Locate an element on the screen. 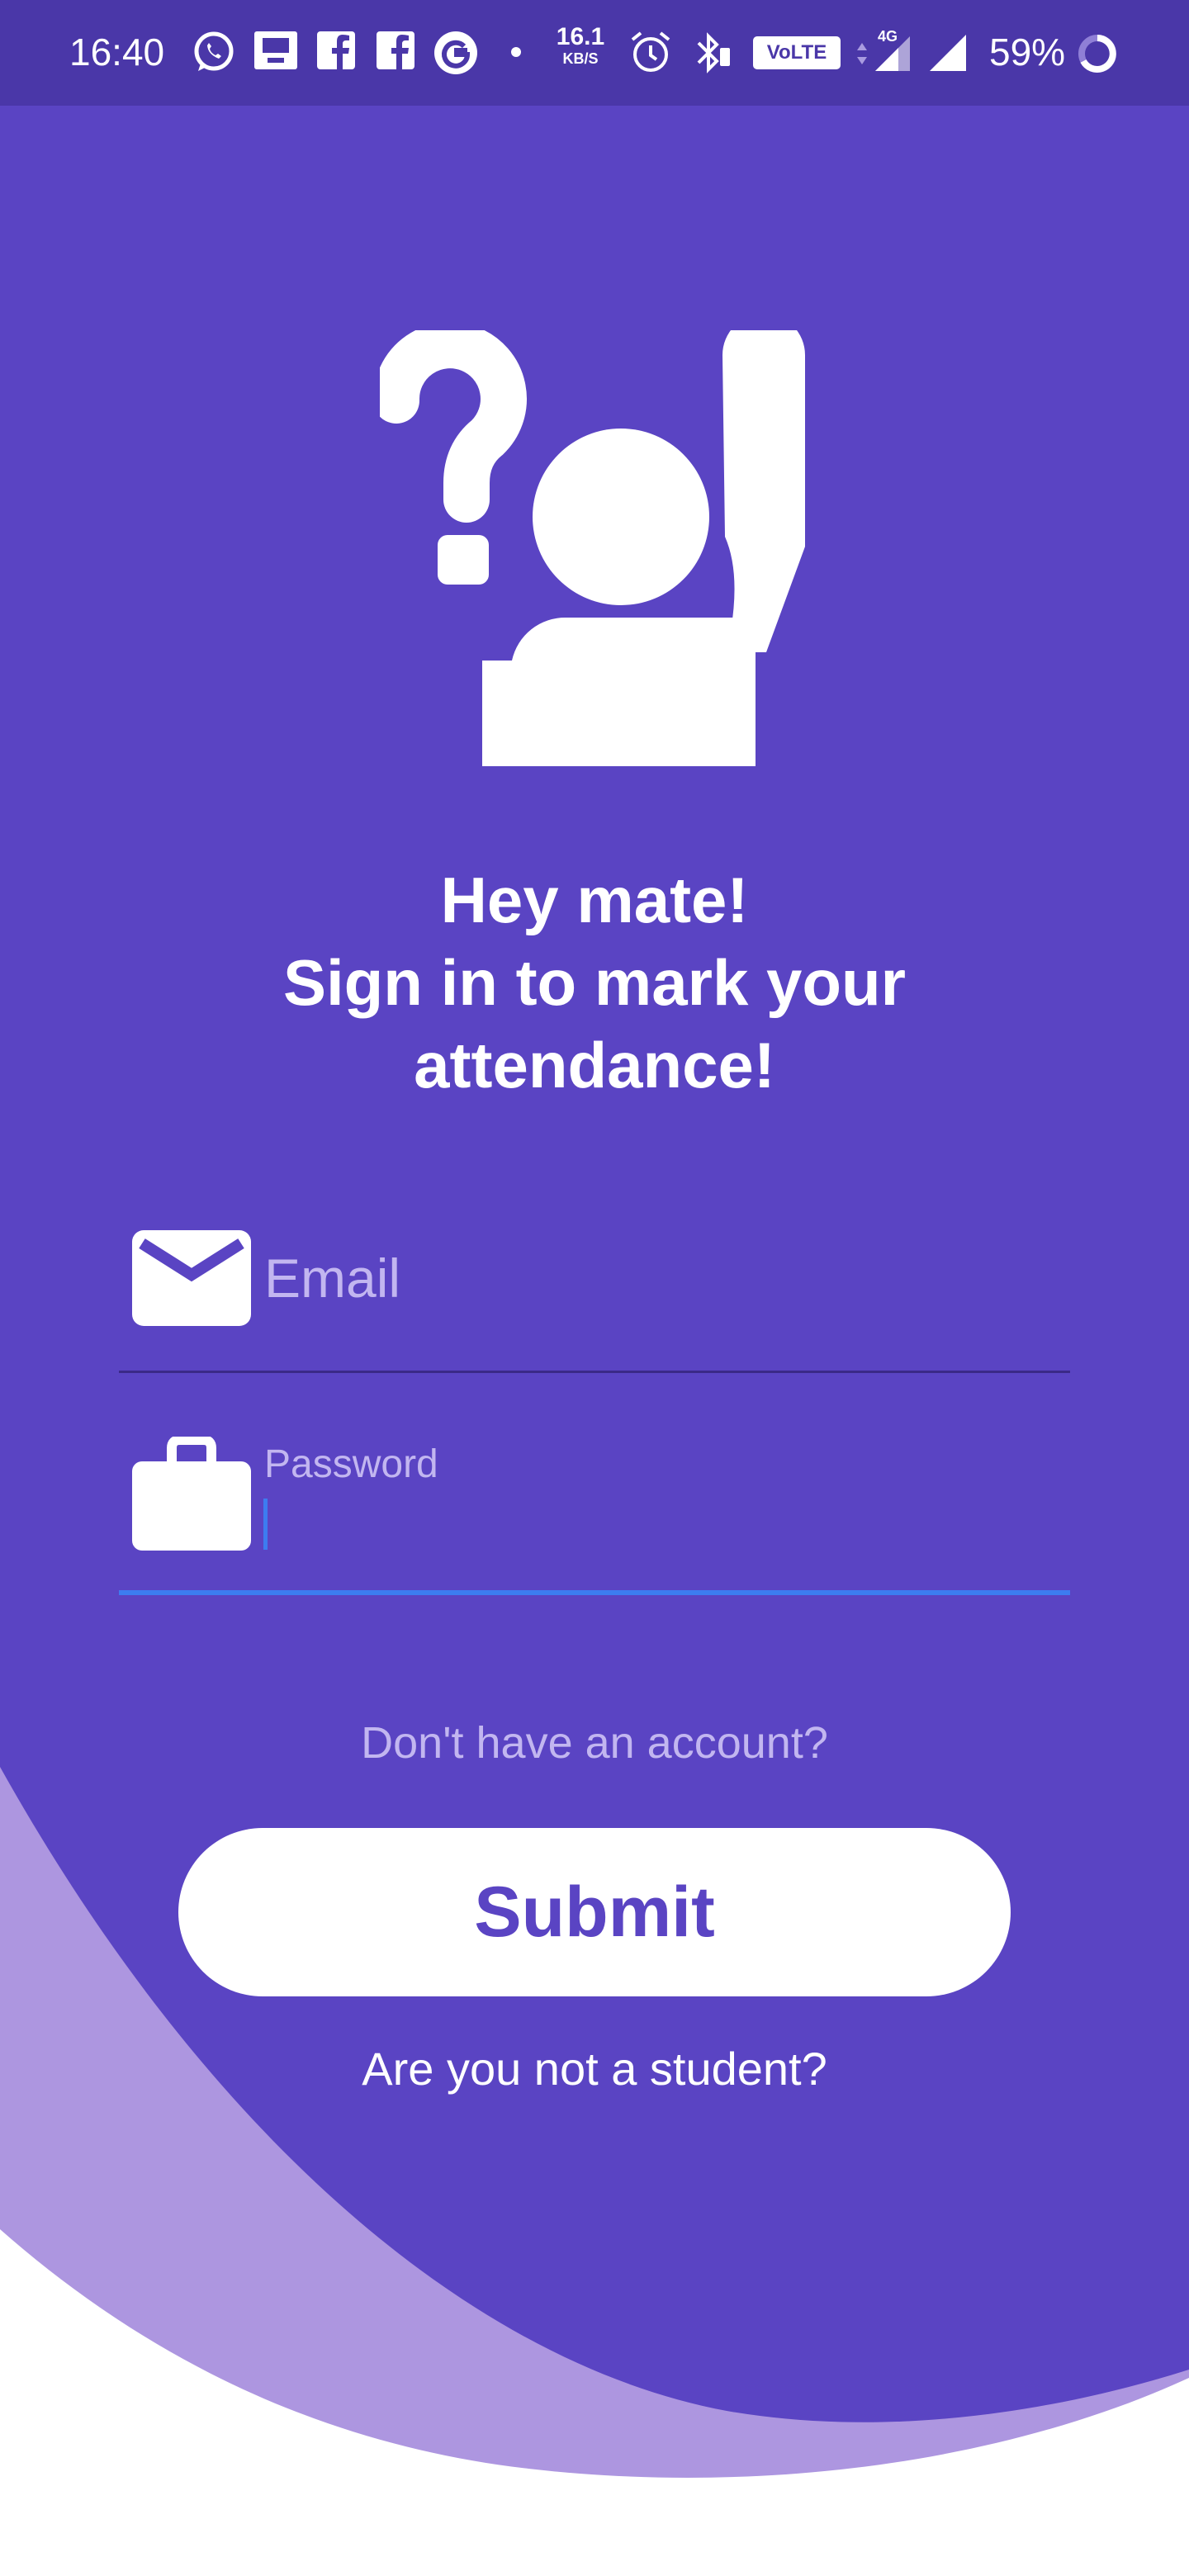  email-field is located at coordinates (594, 1295).